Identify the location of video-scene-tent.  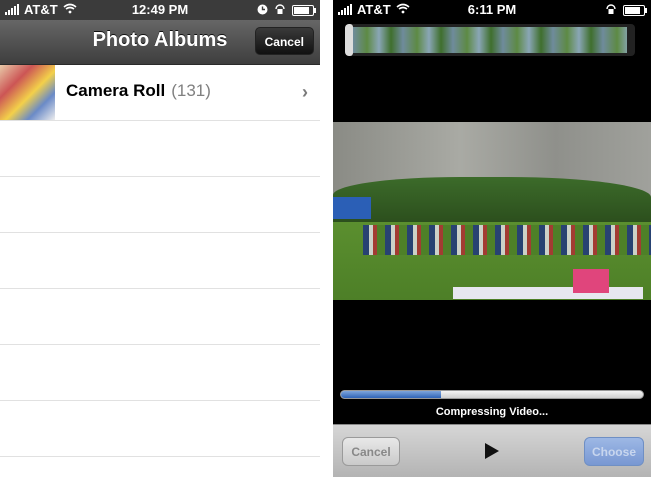
(352, 208).